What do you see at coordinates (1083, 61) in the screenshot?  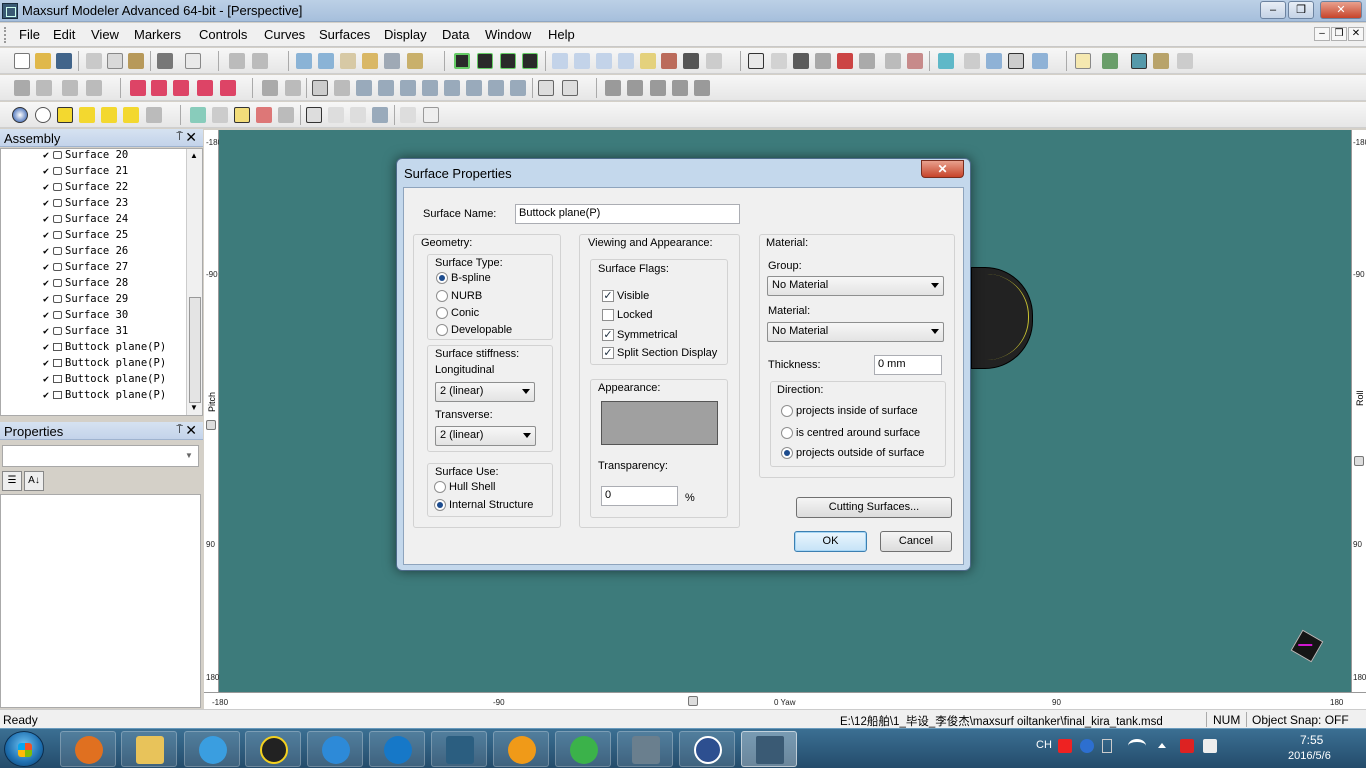 I see `properties-icon` at bounding box center [1083, 61].